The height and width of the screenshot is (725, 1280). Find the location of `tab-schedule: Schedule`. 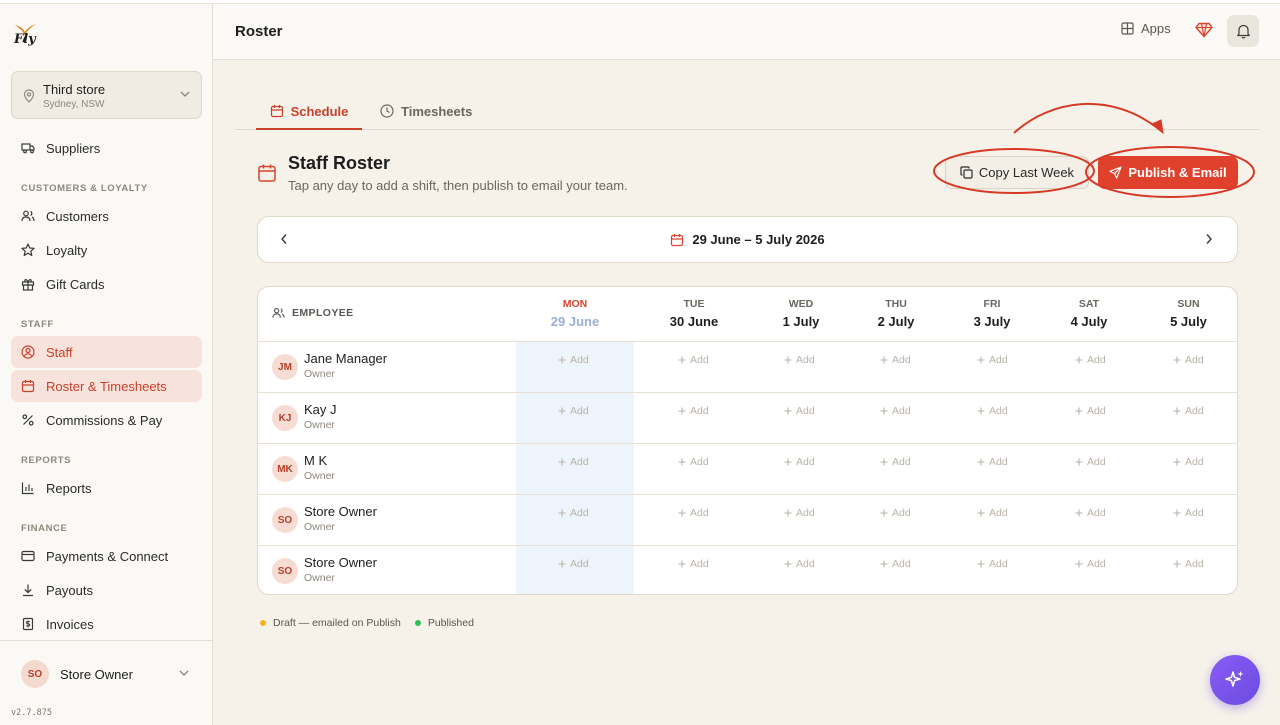

tab-schedule: Schedule is located at coordinates (309, 113).